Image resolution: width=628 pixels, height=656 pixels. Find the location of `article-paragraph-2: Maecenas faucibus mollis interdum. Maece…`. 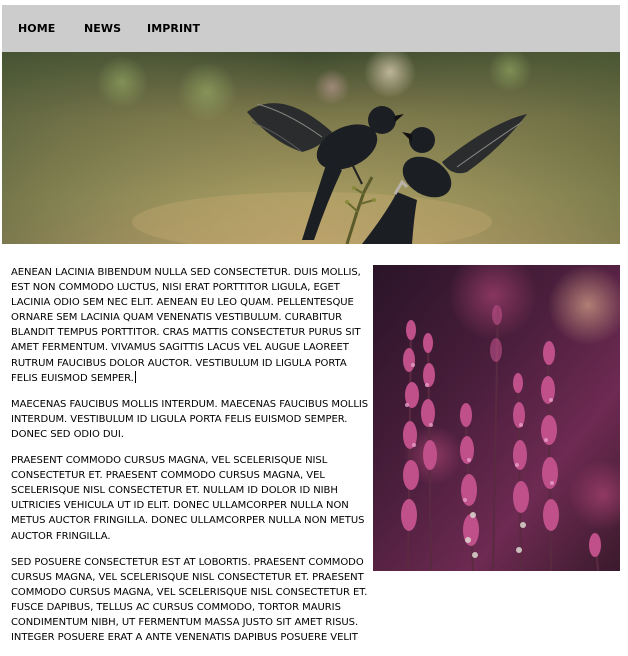

article-paragraph-2: Maecenas faucibus mollis interdum. Maece… is located at coordinates (190, 419).